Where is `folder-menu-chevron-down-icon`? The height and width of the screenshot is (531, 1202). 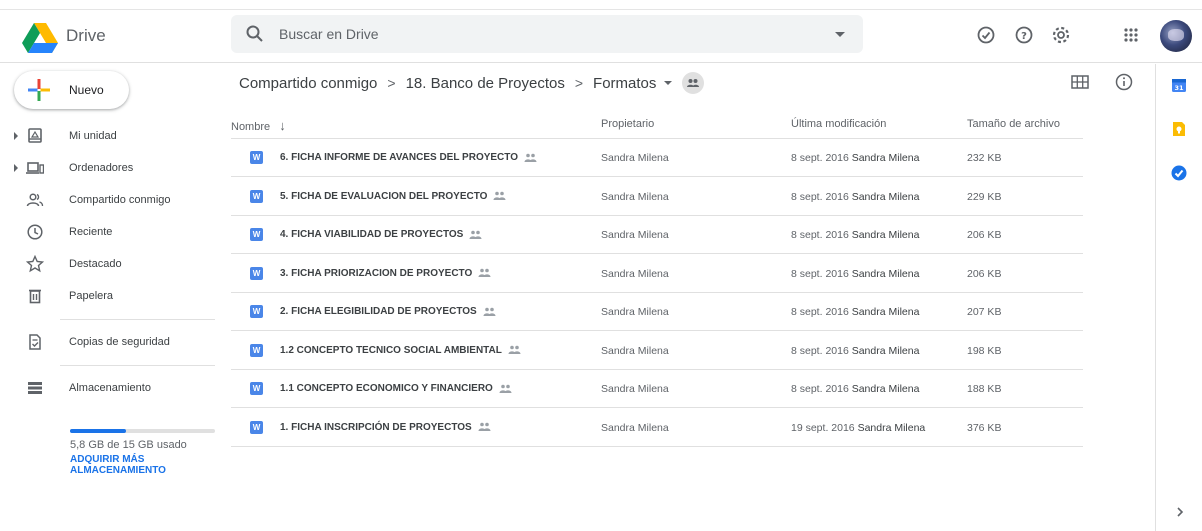 folder-menu-chevron-down-icon is located at coordinates (668, 83).